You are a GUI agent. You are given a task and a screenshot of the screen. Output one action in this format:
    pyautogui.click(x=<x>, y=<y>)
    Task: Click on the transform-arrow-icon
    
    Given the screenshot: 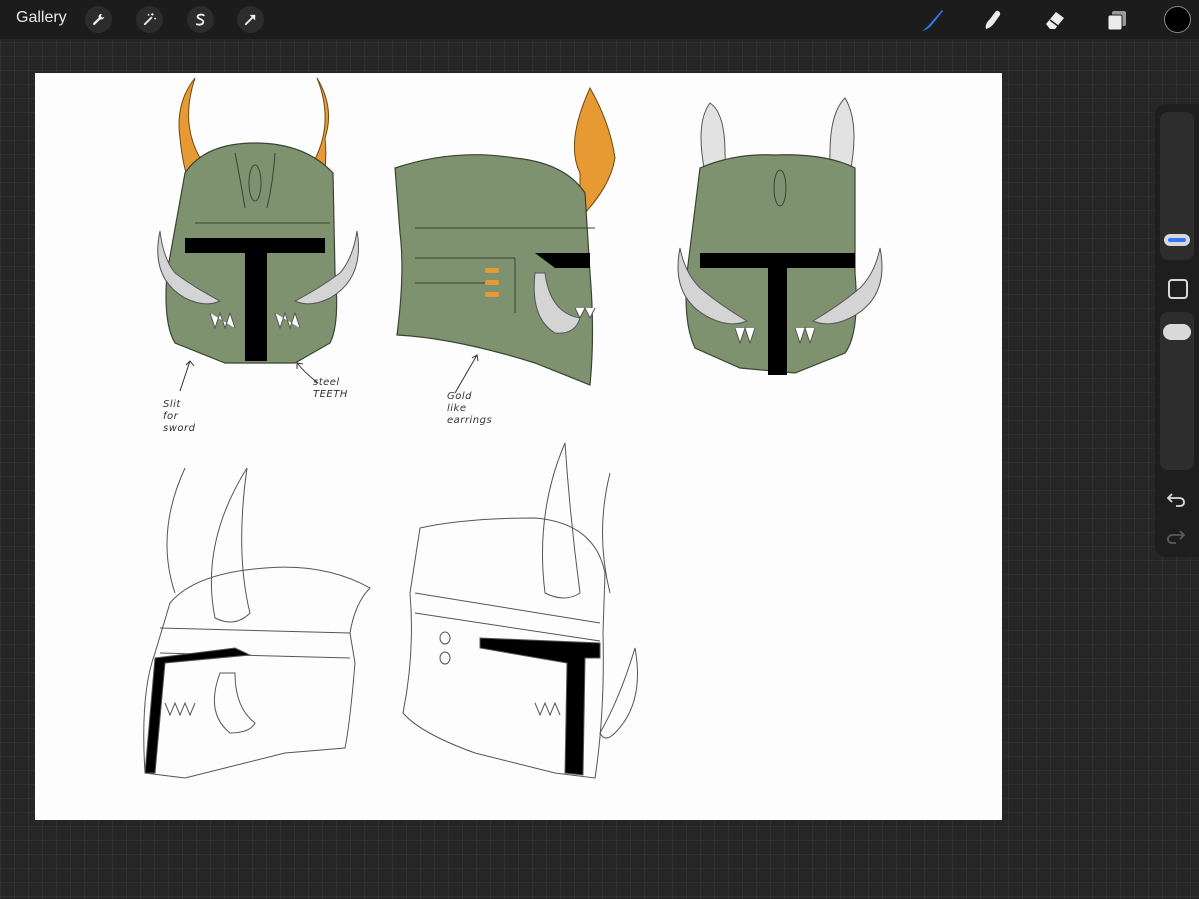 What is the action you would take?
    pyautogui.click(x=250, y=19)
    